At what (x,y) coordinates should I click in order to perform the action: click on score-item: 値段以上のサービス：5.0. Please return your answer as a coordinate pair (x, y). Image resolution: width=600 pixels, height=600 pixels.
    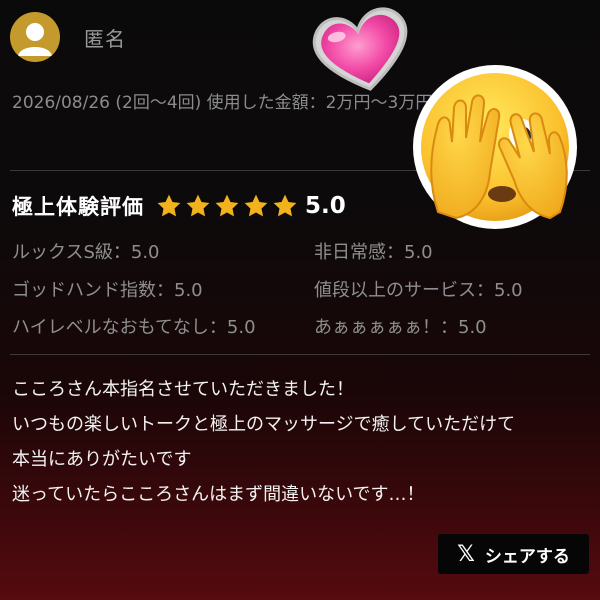
    Looking at the image, I should click on (418, 290).